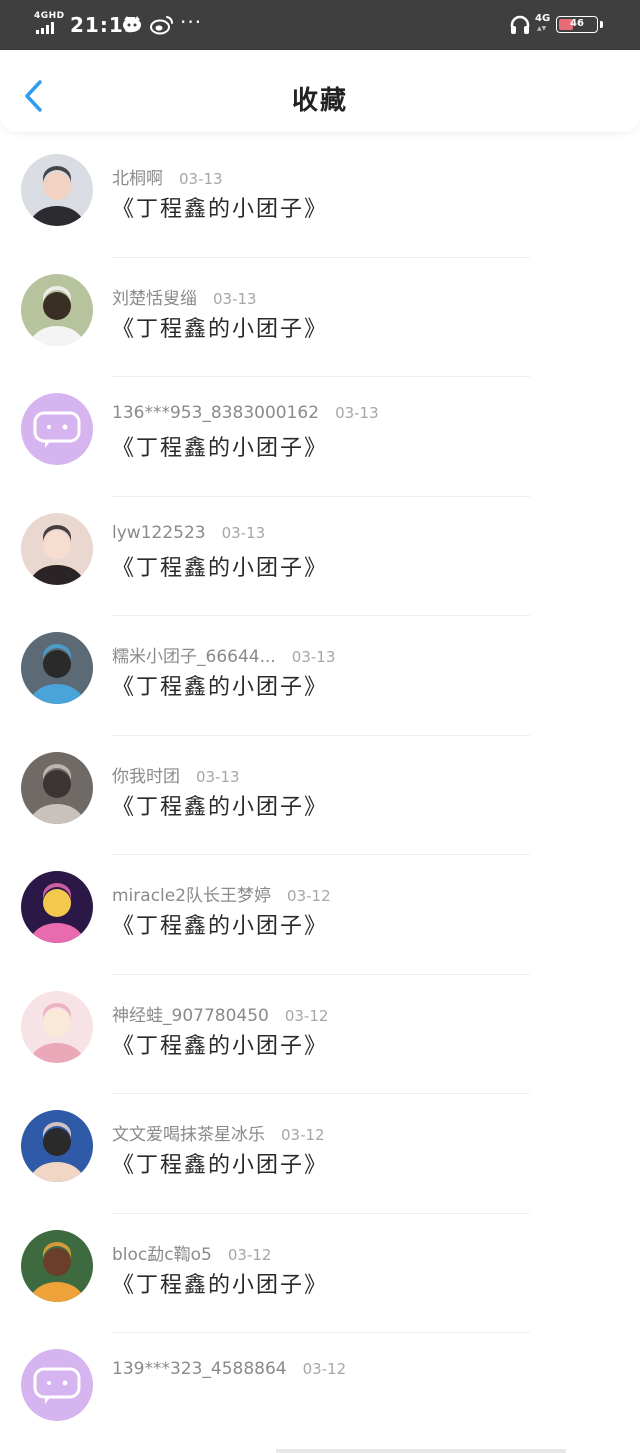 This screenshot has width=640, height=1453. I want to click on list-item: 糯米小团子_66644... 03-13 《丁程鑫的小团子》, so click(320, 676).